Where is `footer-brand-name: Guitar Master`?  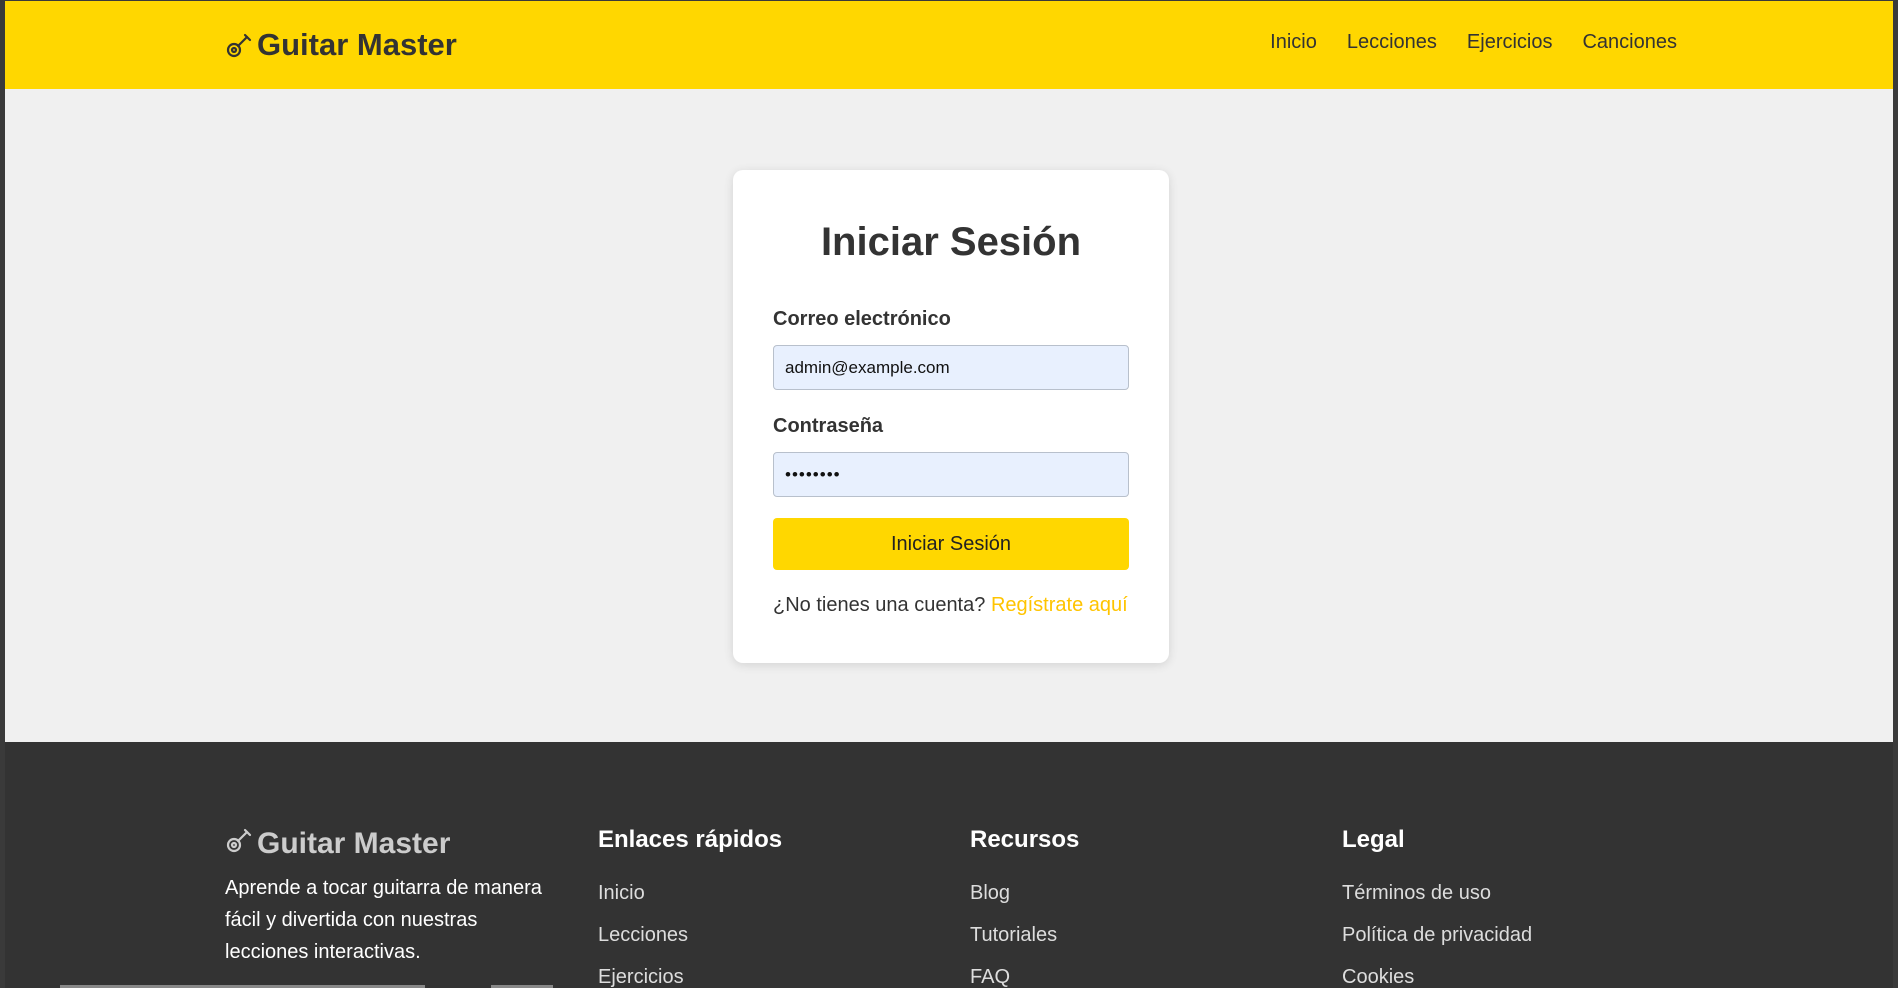
footer-brand-name: Guitar Master is located at coordinates (354, 843).